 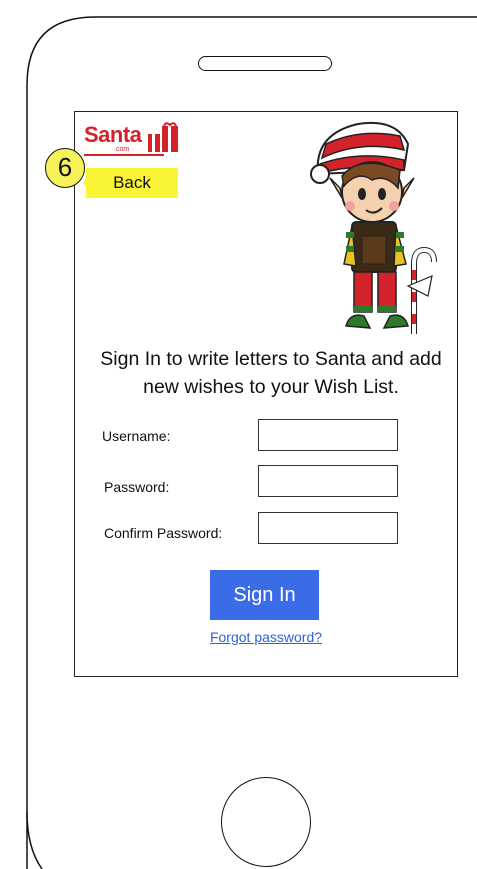 What do you see at coordinates (265, 63) in the screenshot?
I see `phone-speaker` at bounding box center [265, 63].